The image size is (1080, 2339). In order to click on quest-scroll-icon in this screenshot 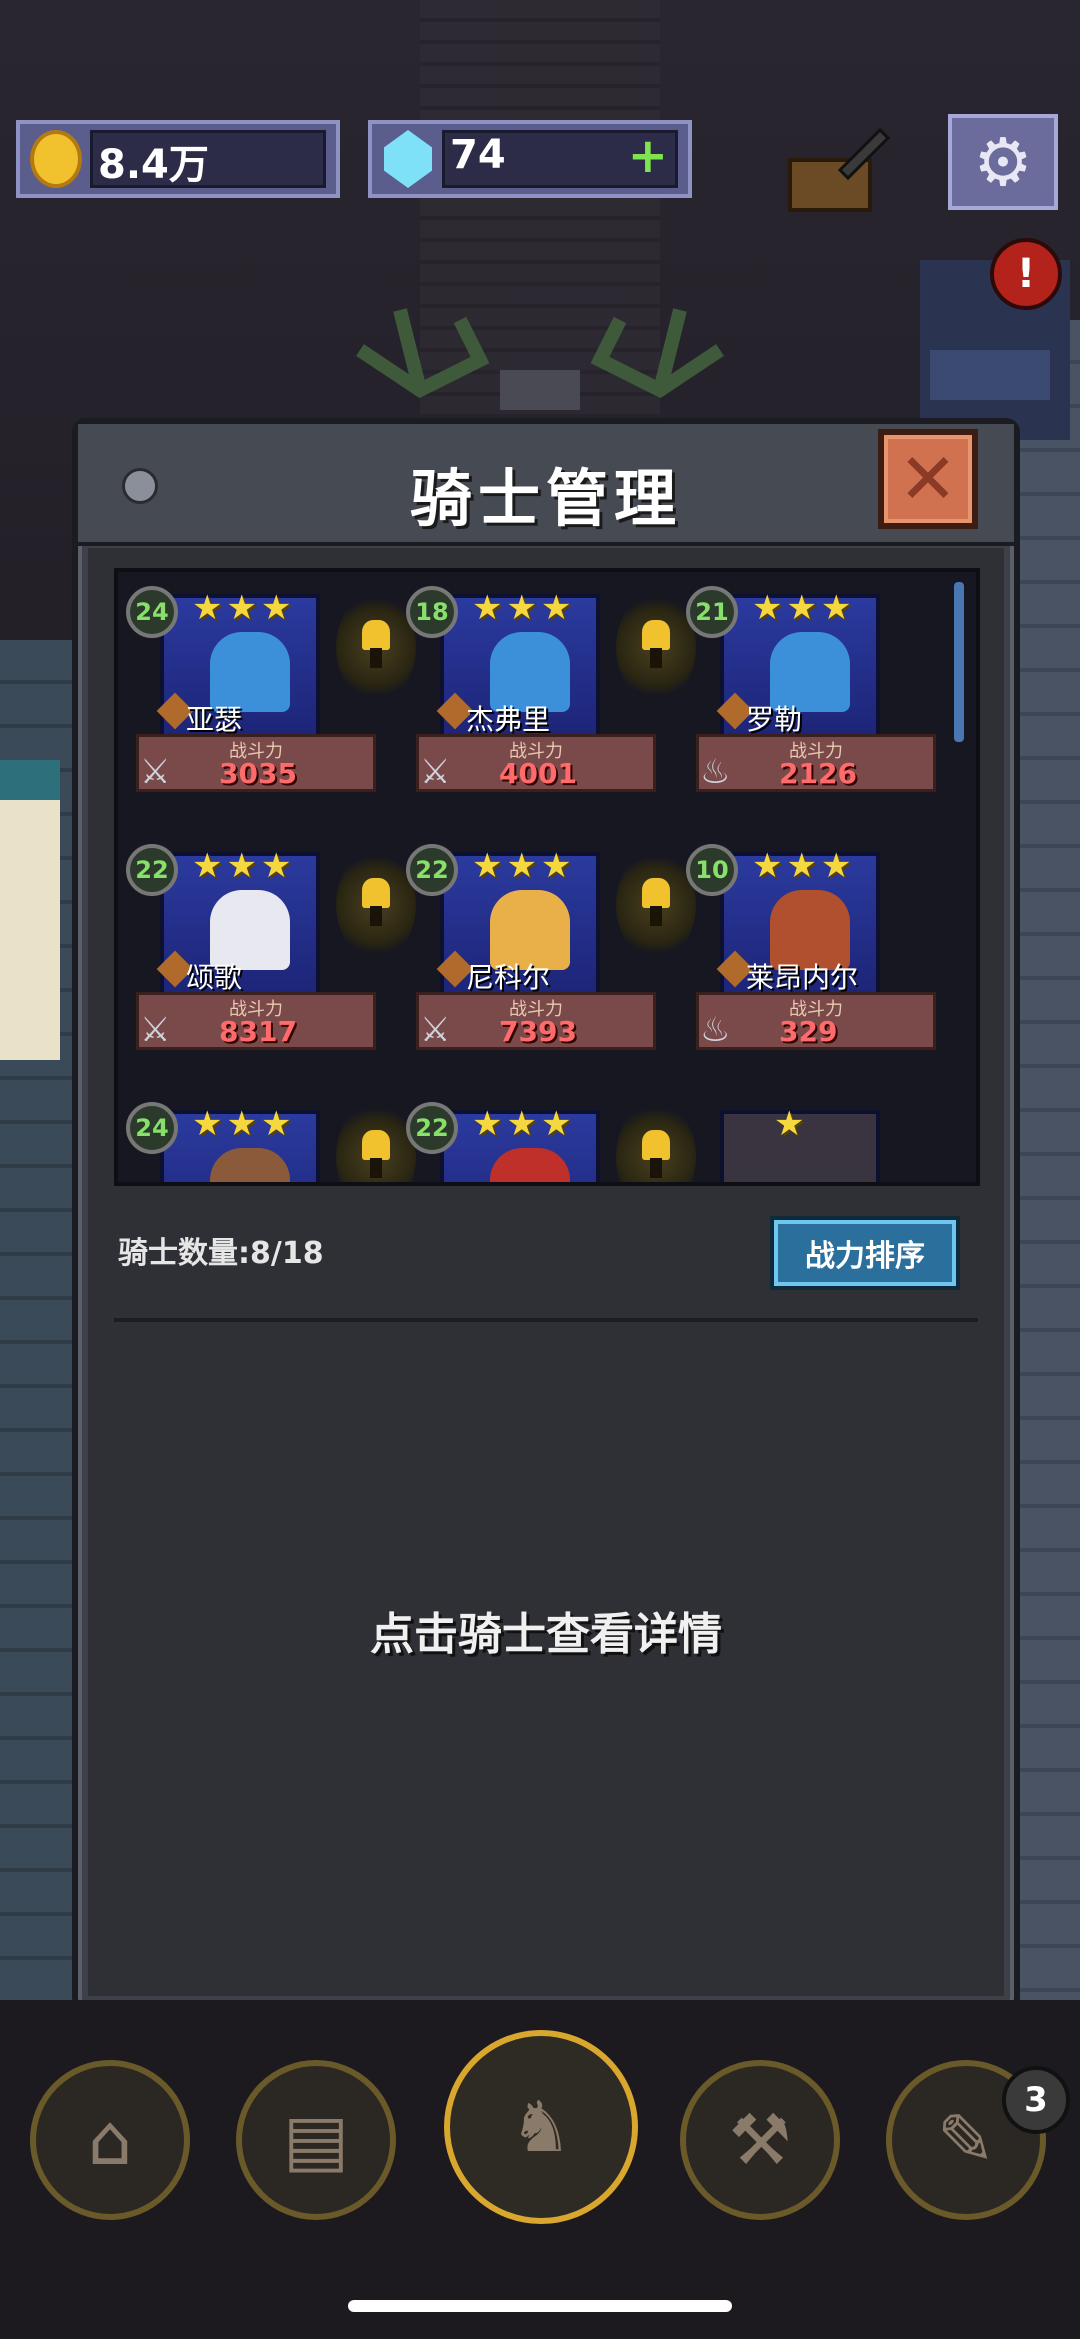, I will do `click(835, 170)`.